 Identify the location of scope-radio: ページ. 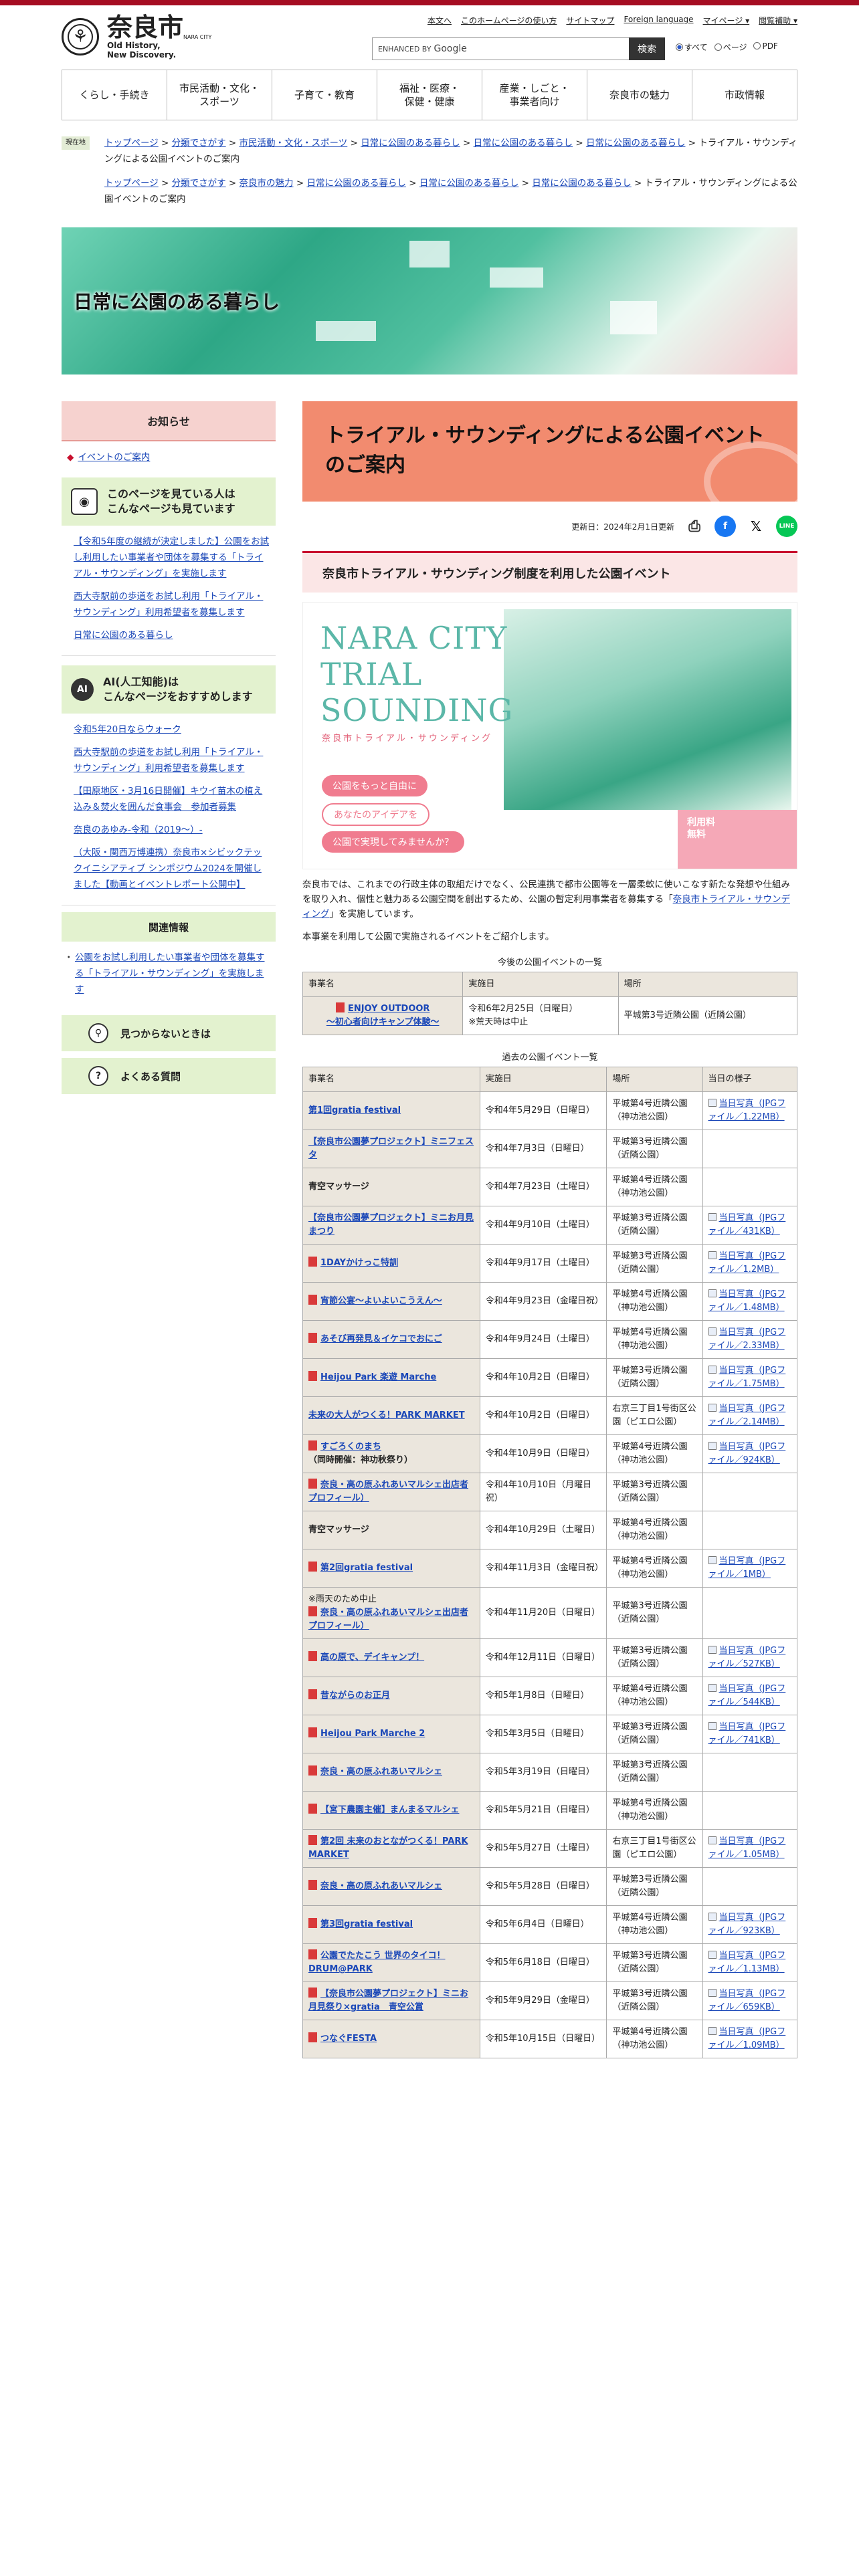
(730, 47).